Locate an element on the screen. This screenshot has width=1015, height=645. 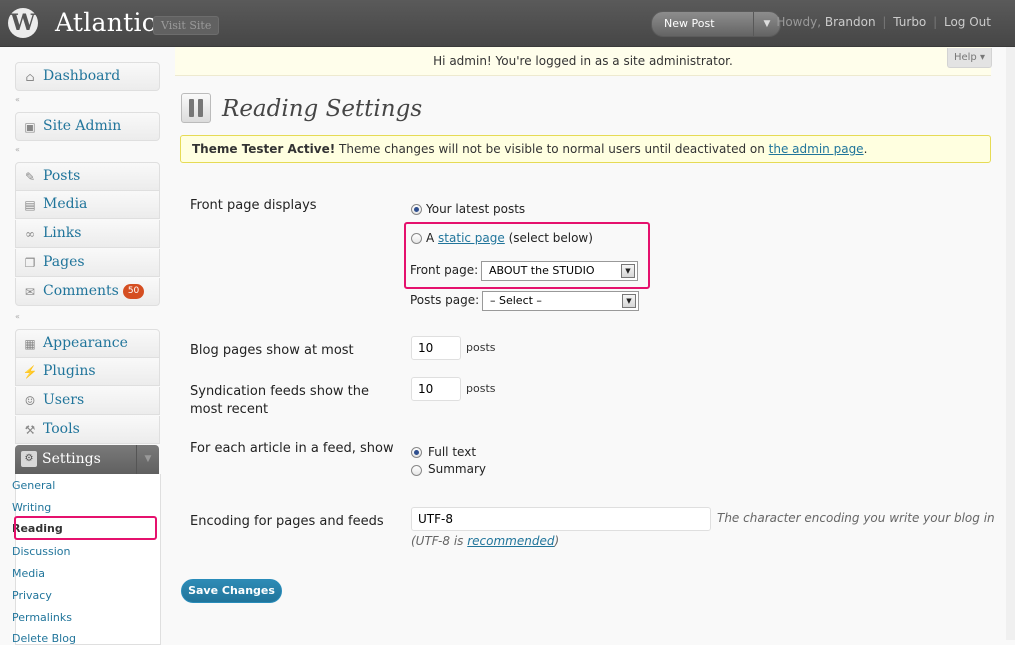
settings-page-icon is located at coordinates (196, 108).